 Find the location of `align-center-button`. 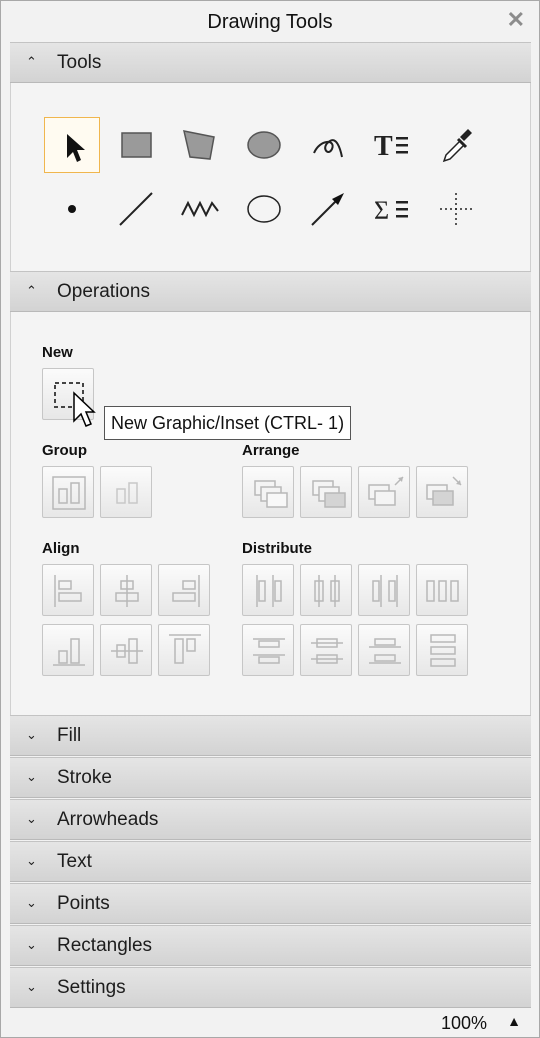

align-center-button is located at coordinates (126, 590).